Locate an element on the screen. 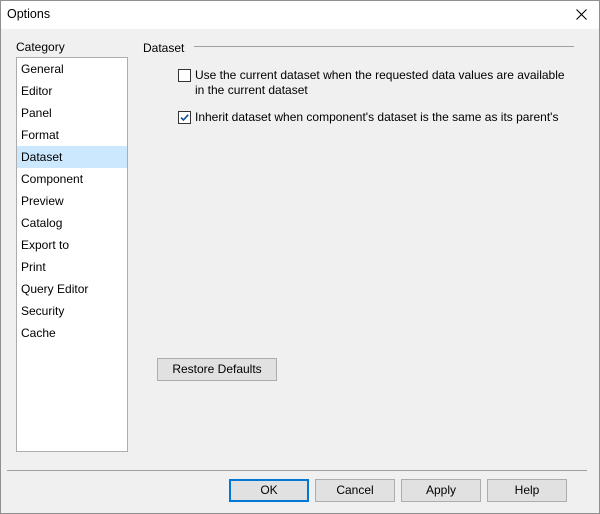 This screenshot has height=514, width=600. category-item-export-to: Export to is located at coordinates (72, 245).